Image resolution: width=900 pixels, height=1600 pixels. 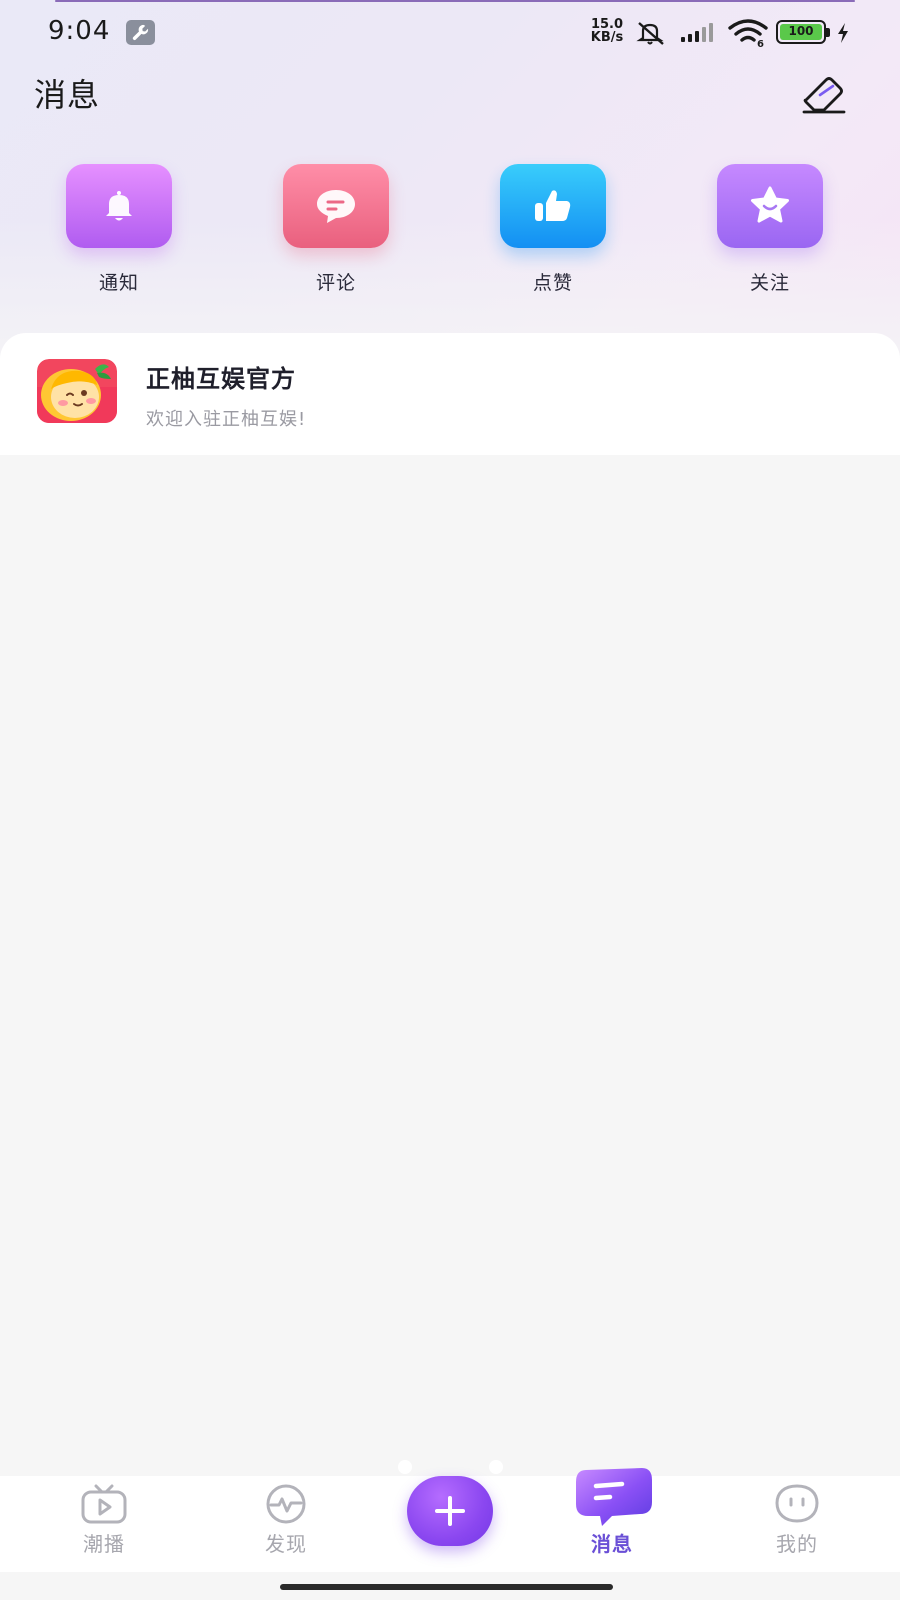 I want to click on wrench-icon, so click(x=140, y=32).